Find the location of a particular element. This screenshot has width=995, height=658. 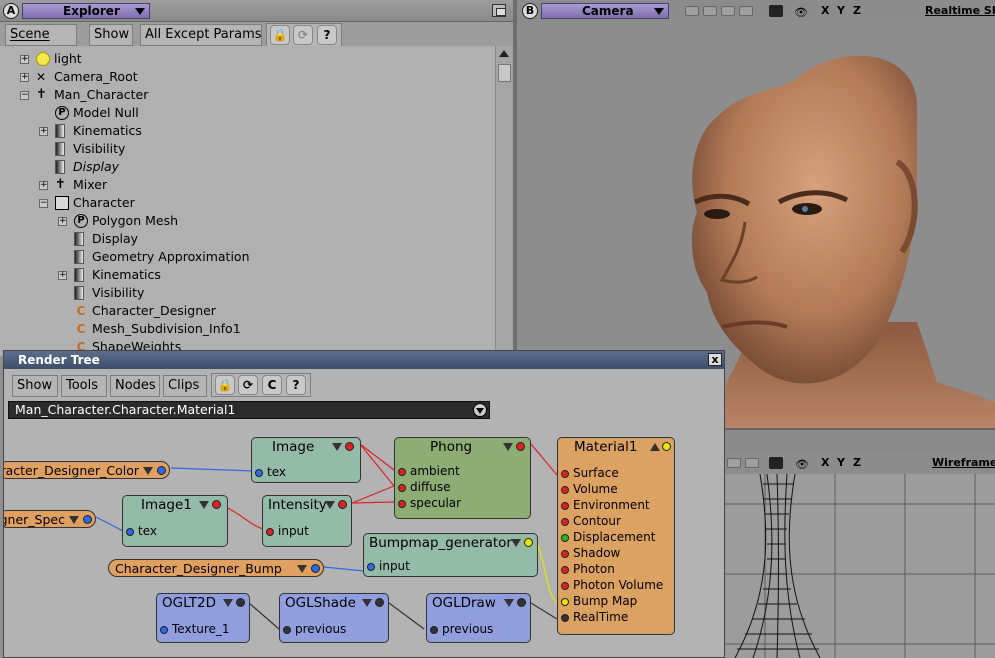

render-tree-titlebar: Render Tree x is located at coordinates (364, 360).